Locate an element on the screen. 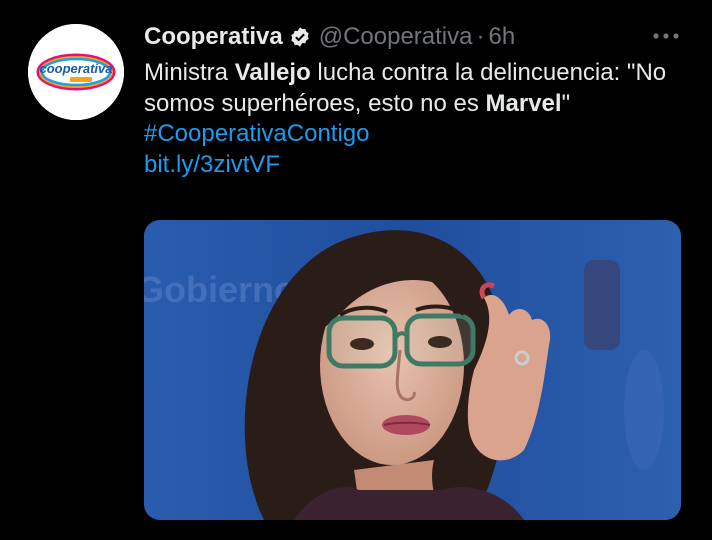 This screenshot has height=540, width=712. more-options-button is located at coordinates (666, 36).